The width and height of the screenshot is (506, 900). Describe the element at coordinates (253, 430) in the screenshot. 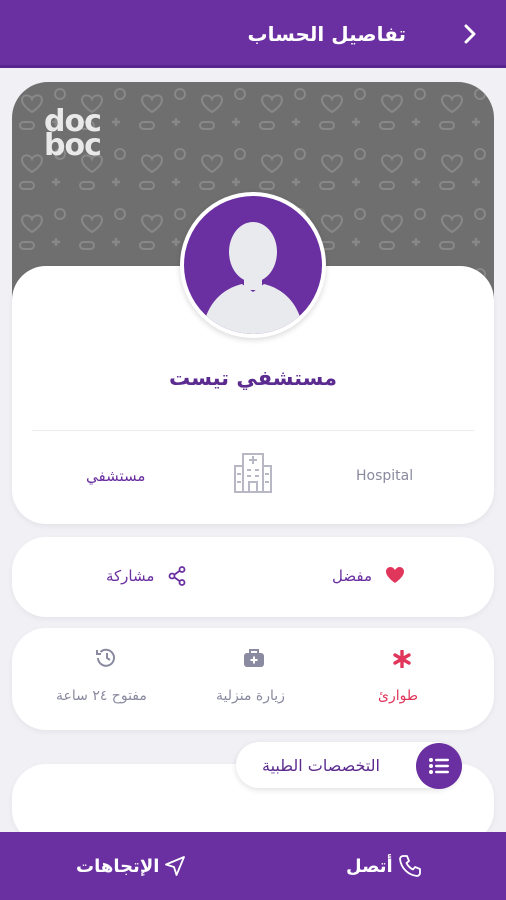

I see `divider` at that location.